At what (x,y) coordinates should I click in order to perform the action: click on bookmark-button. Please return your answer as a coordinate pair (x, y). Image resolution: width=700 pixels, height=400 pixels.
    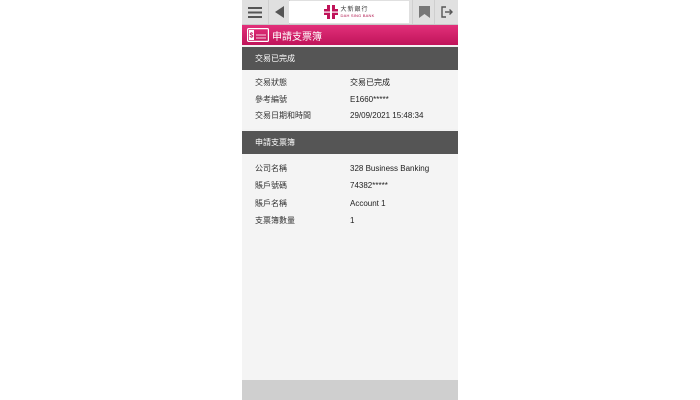
    Looking at the image, I should click on (423, 12).